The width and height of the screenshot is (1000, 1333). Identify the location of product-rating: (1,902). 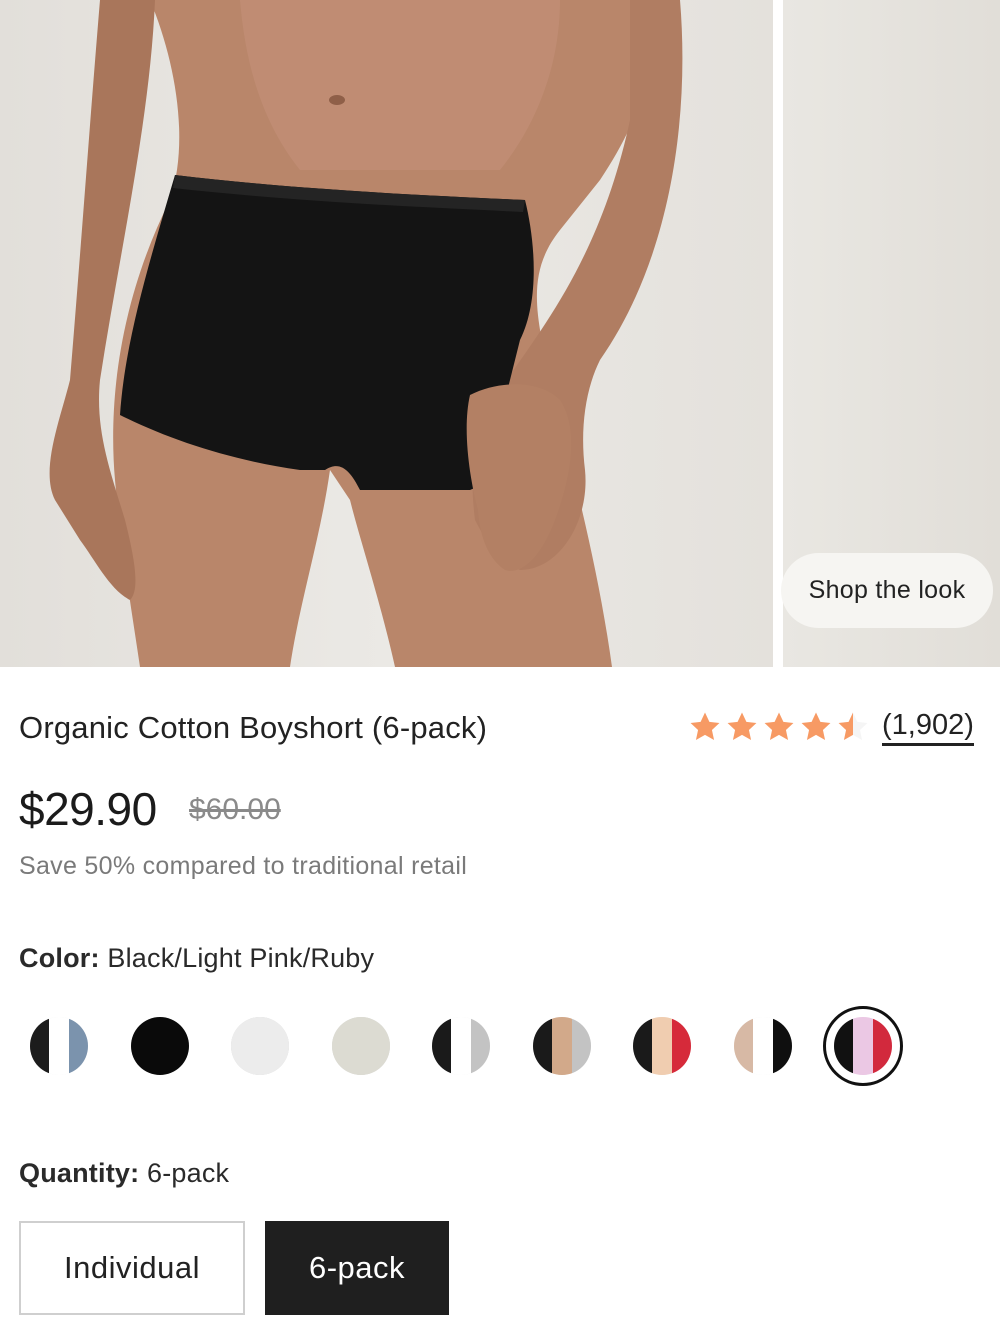
(831, 727).